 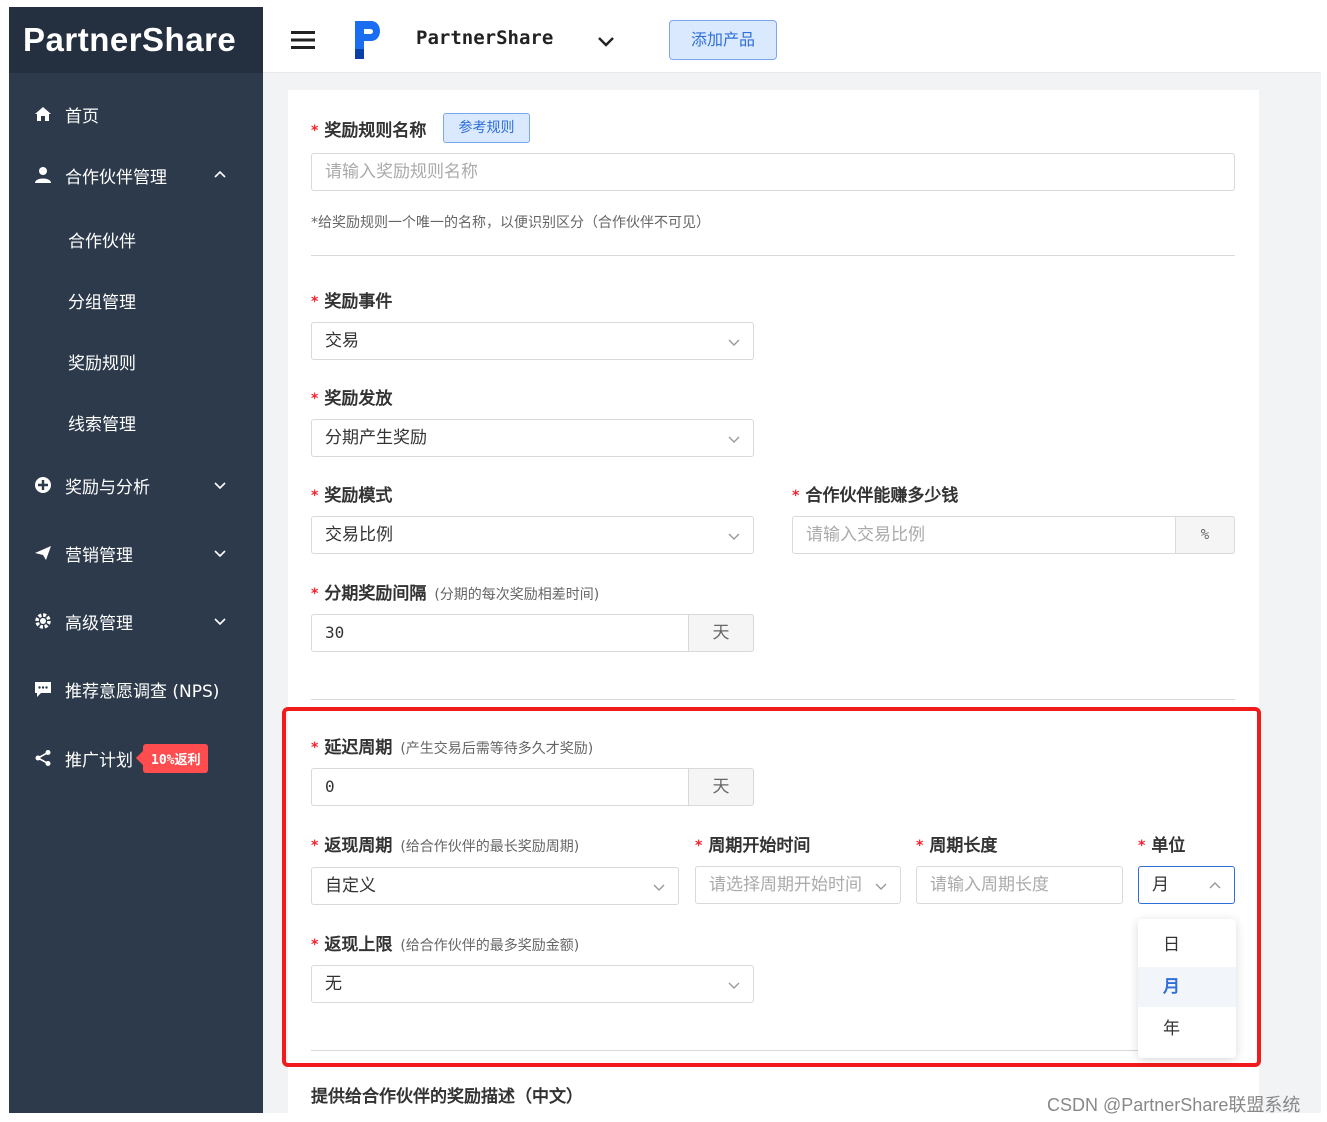 What do you see at coordinates (102, 239) in the screenshot?
I see `sidebar-subitem-partners: 合作伙伴` at bounding box center [102, 239].